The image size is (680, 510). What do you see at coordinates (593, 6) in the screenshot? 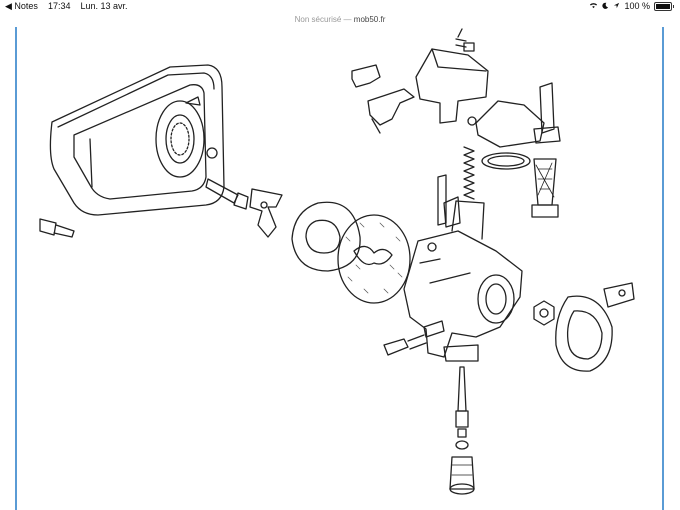
I see `wifi-icon` at bounding box center [593, 6].